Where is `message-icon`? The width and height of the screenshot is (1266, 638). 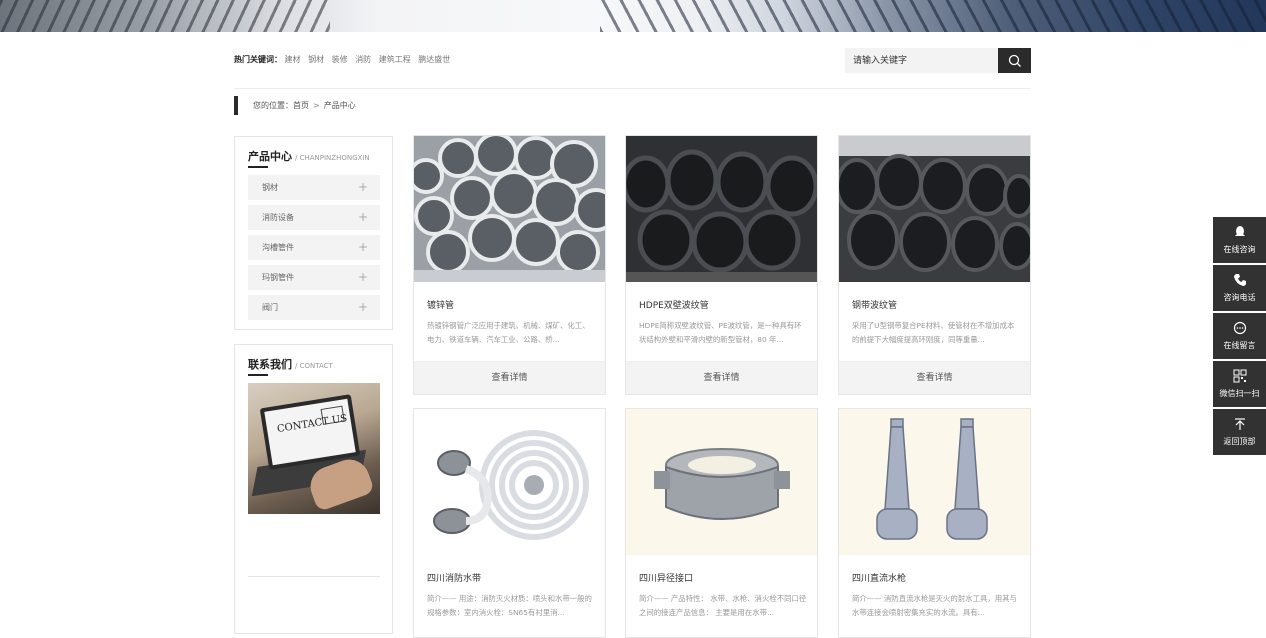
message-icon is located at coordinates (1239, 329).